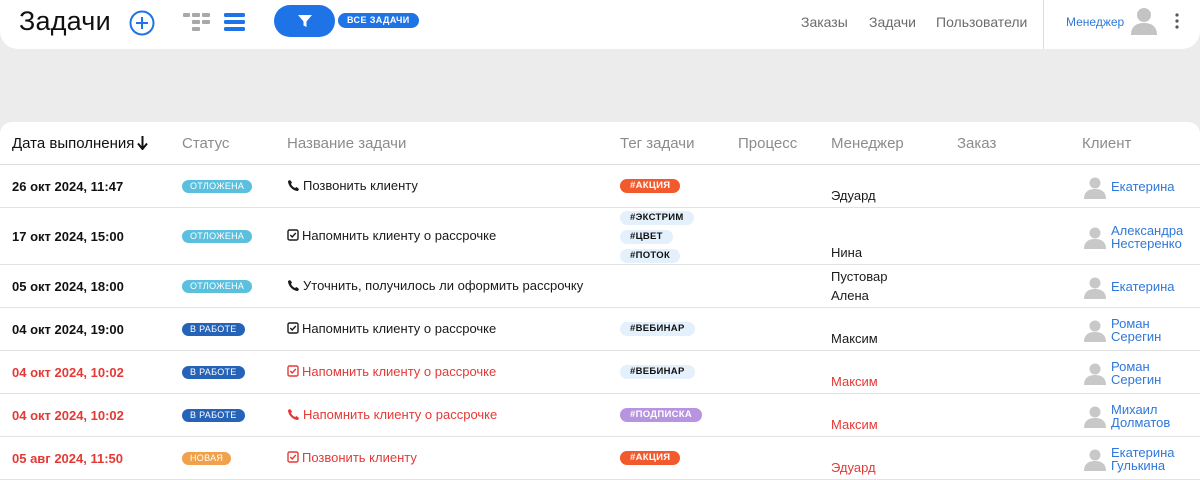 This screenshot has width=1200, height=480. I want to click on header-divider, so click(1043, 24).